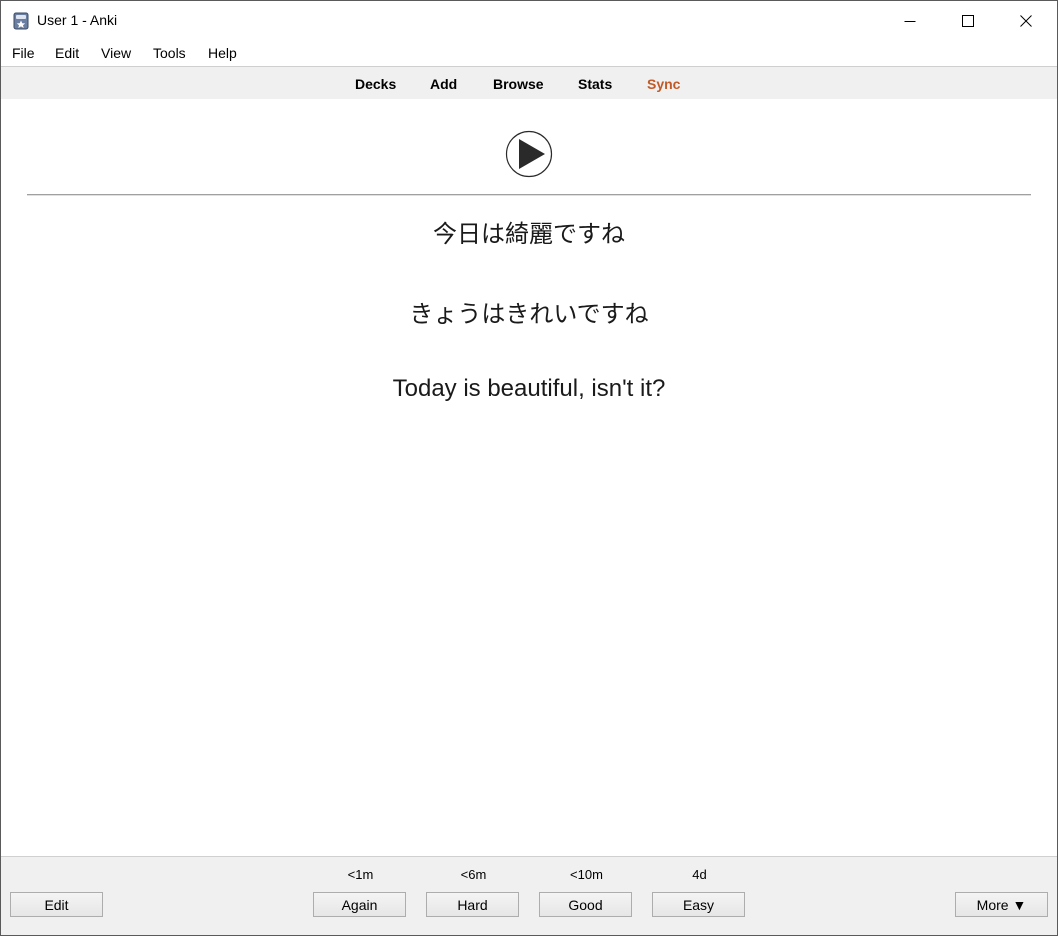 The width and height of the screenshot is (1058, 936). What do you see at coordinates (595, 84) in the screenshot?
I see `toolbar-stats-link: Stats` at bounding box center [595, 84].